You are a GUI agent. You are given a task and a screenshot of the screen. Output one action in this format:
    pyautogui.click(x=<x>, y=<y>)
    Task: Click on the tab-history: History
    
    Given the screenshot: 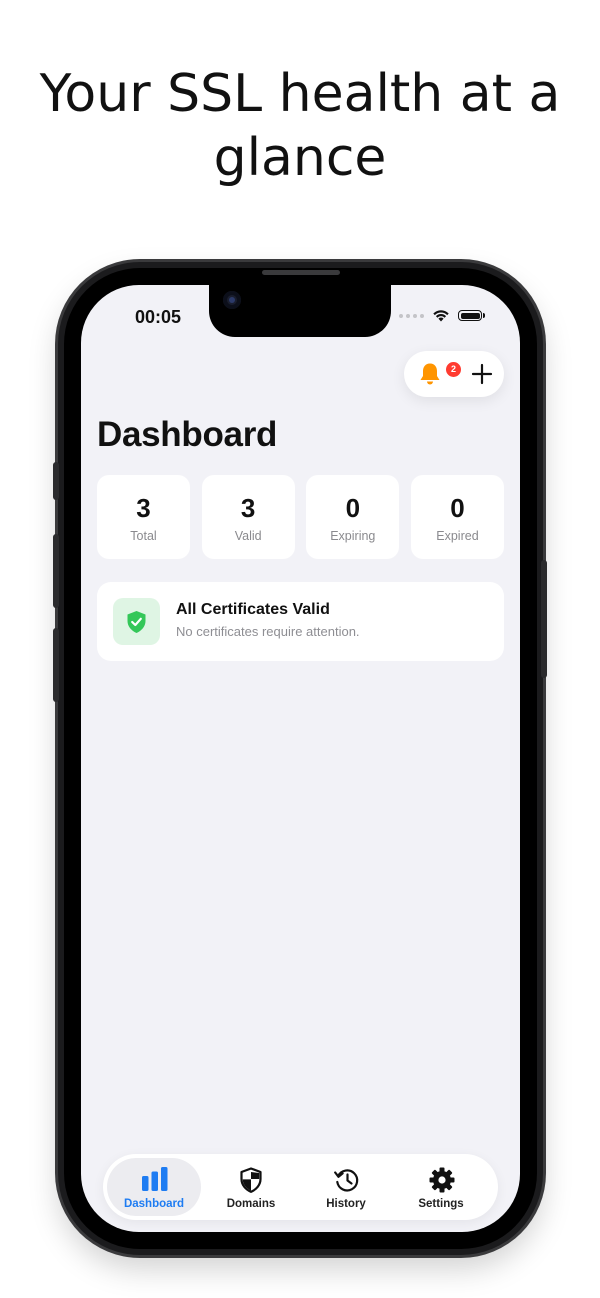 What is the action you would take?
    pyautogui.click(x=346, y=1187)
    